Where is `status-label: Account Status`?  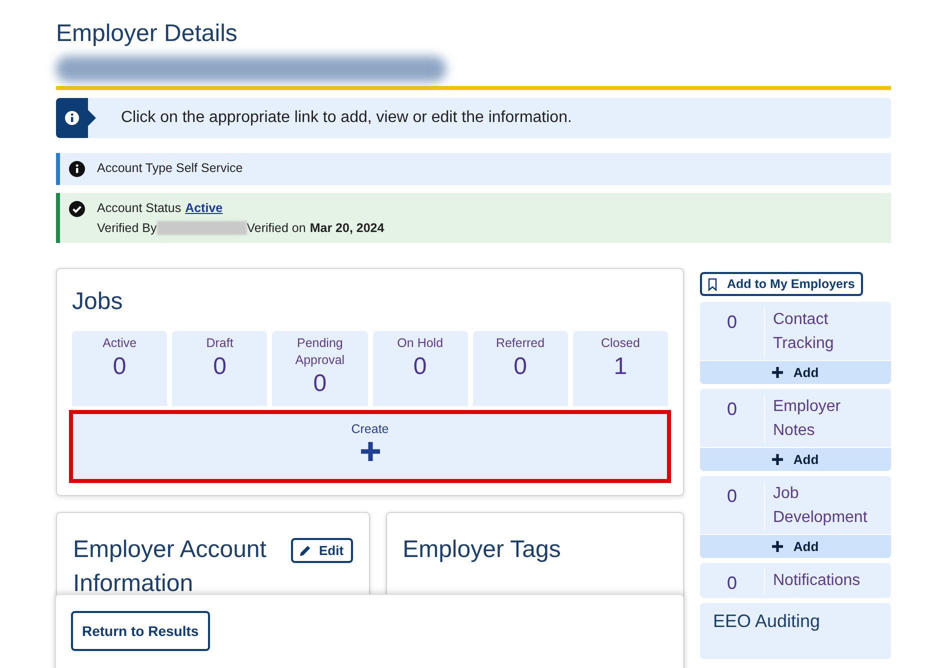
status-label: Account Status is located at coordinates (139, 208).